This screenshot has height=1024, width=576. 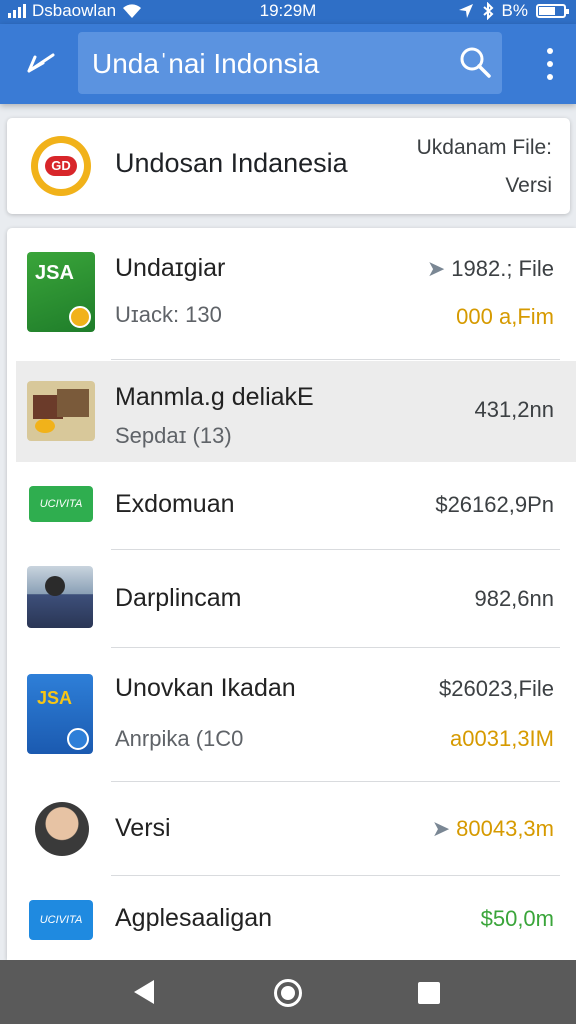 I want to click on back-arrow-icon, so click(x=40, y=64).